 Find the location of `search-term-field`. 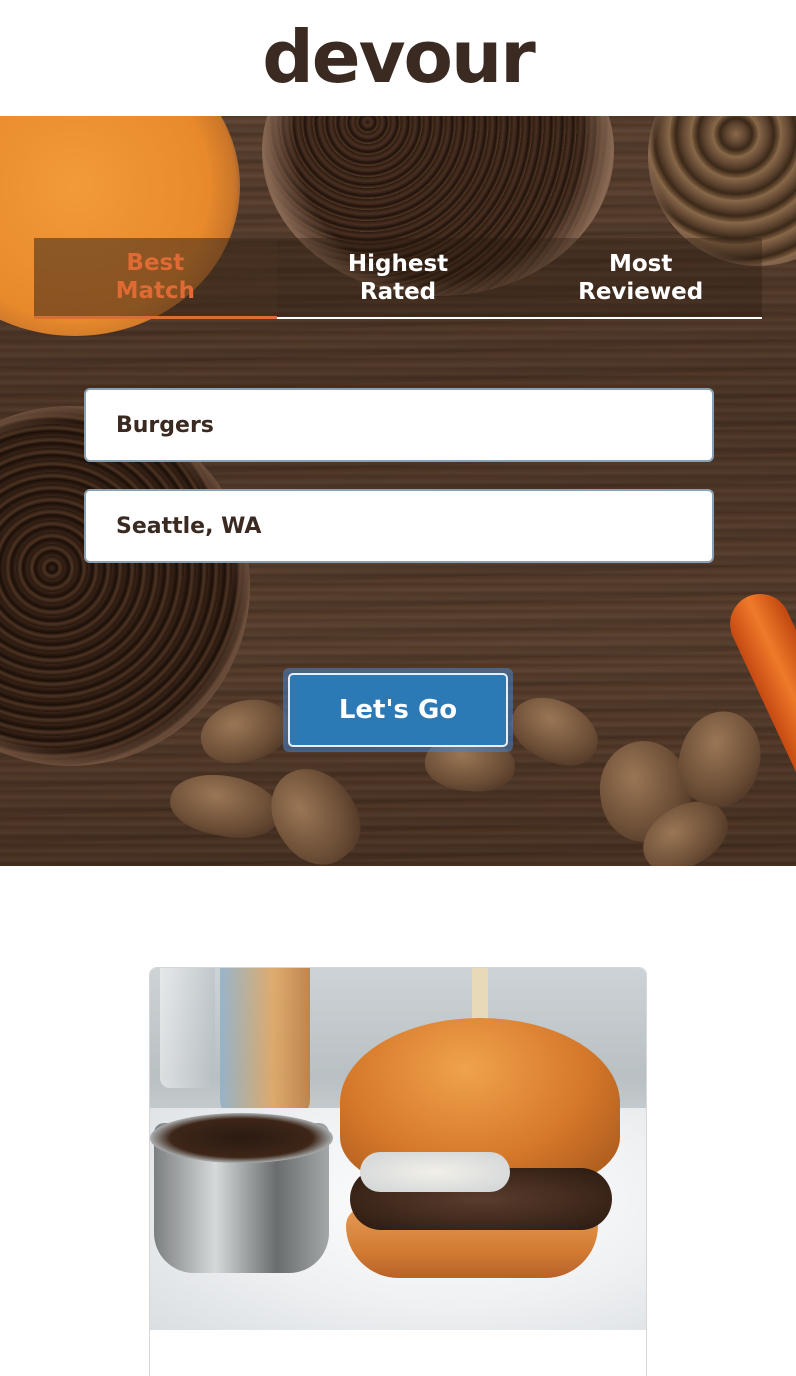

search-term-field is located at coordinates (399, 425).